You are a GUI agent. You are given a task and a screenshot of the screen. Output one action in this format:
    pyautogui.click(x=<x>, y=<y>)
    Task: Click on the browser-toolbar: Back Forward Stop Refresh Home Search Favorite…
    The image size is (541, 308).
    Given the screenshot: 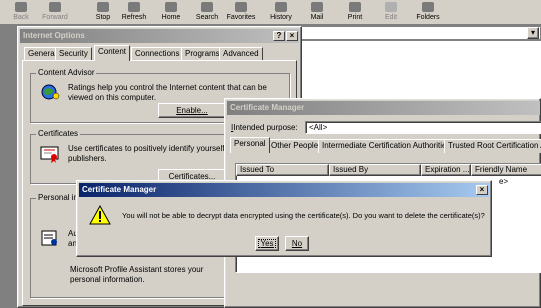 What is the action you would take?
    pyautogui.click(x=270, y=12)
    